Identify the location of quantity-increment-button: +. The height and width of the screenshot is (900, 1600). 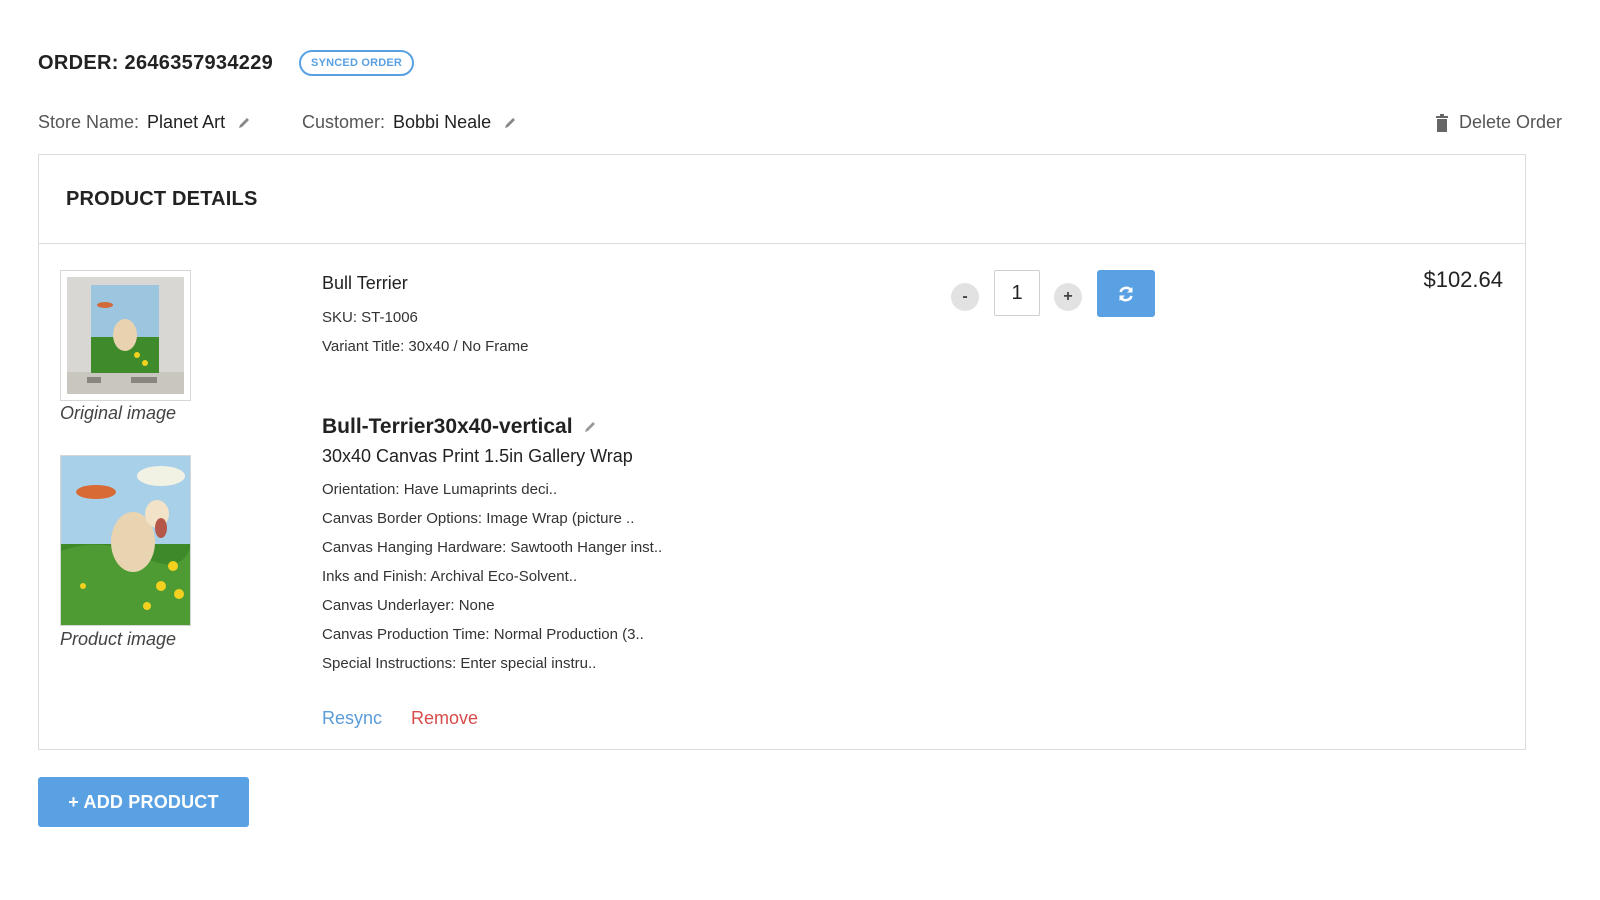
(1068, 297).